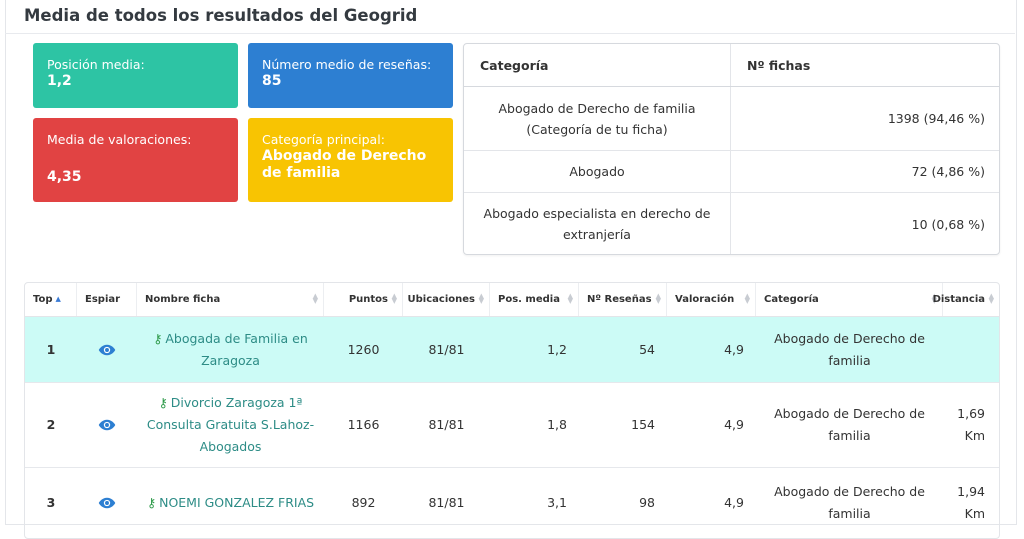 The height and width of the screenshot is (539, 1024). Describe the element at coordinates (647, 349) in the screenshot. I see `reviews-cell: 54` at that location.